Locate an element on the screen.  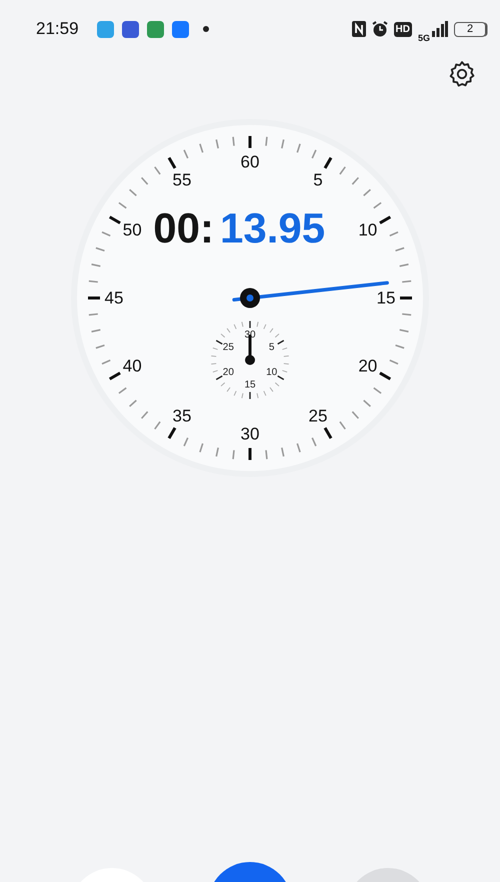
signal-icon is located at coordinates (440, 29).